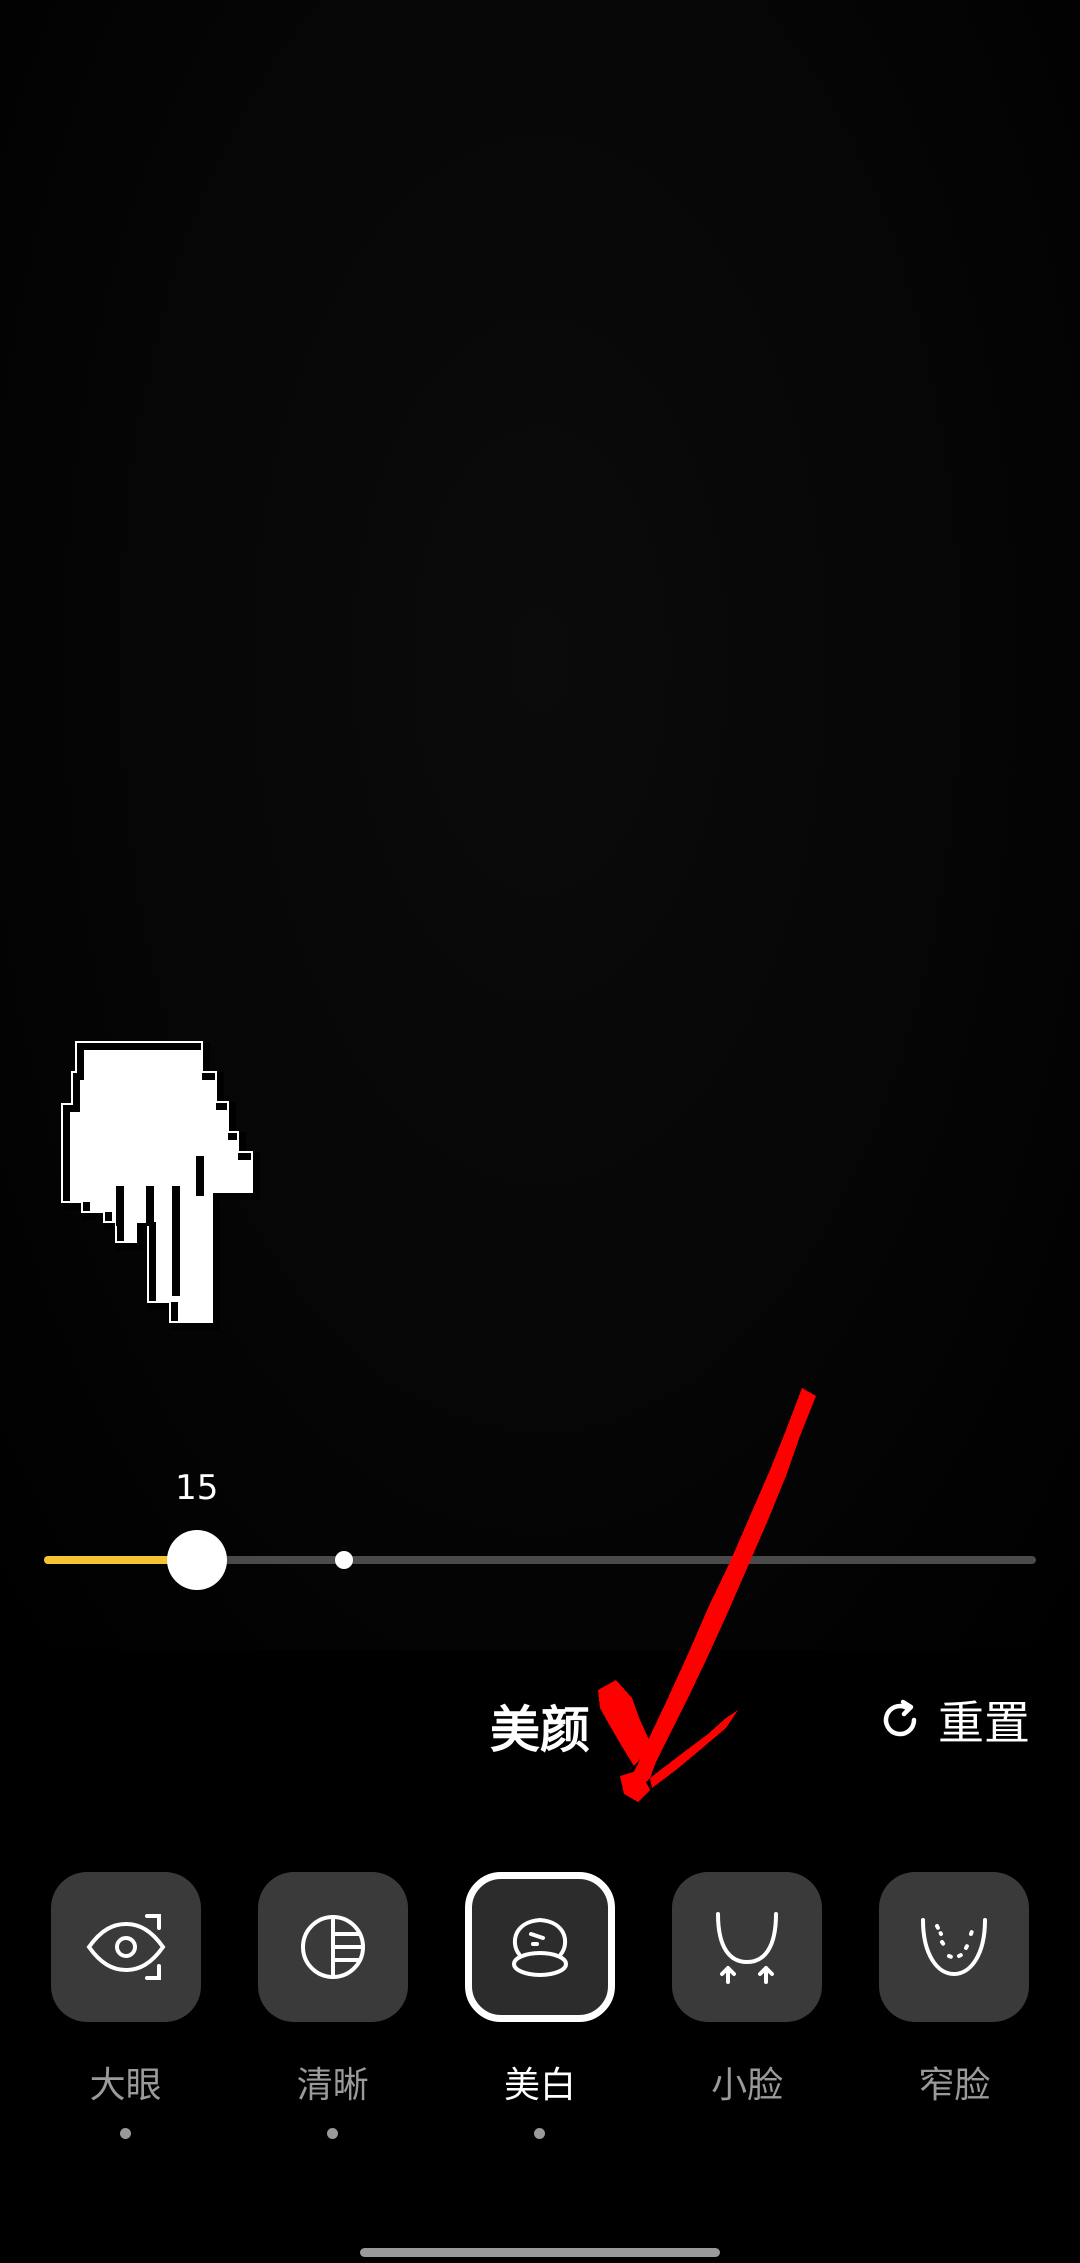 This screenshot has height=2263, width=1080. I want to click on red-arrow-annotation-icon, so click(707, 1595).